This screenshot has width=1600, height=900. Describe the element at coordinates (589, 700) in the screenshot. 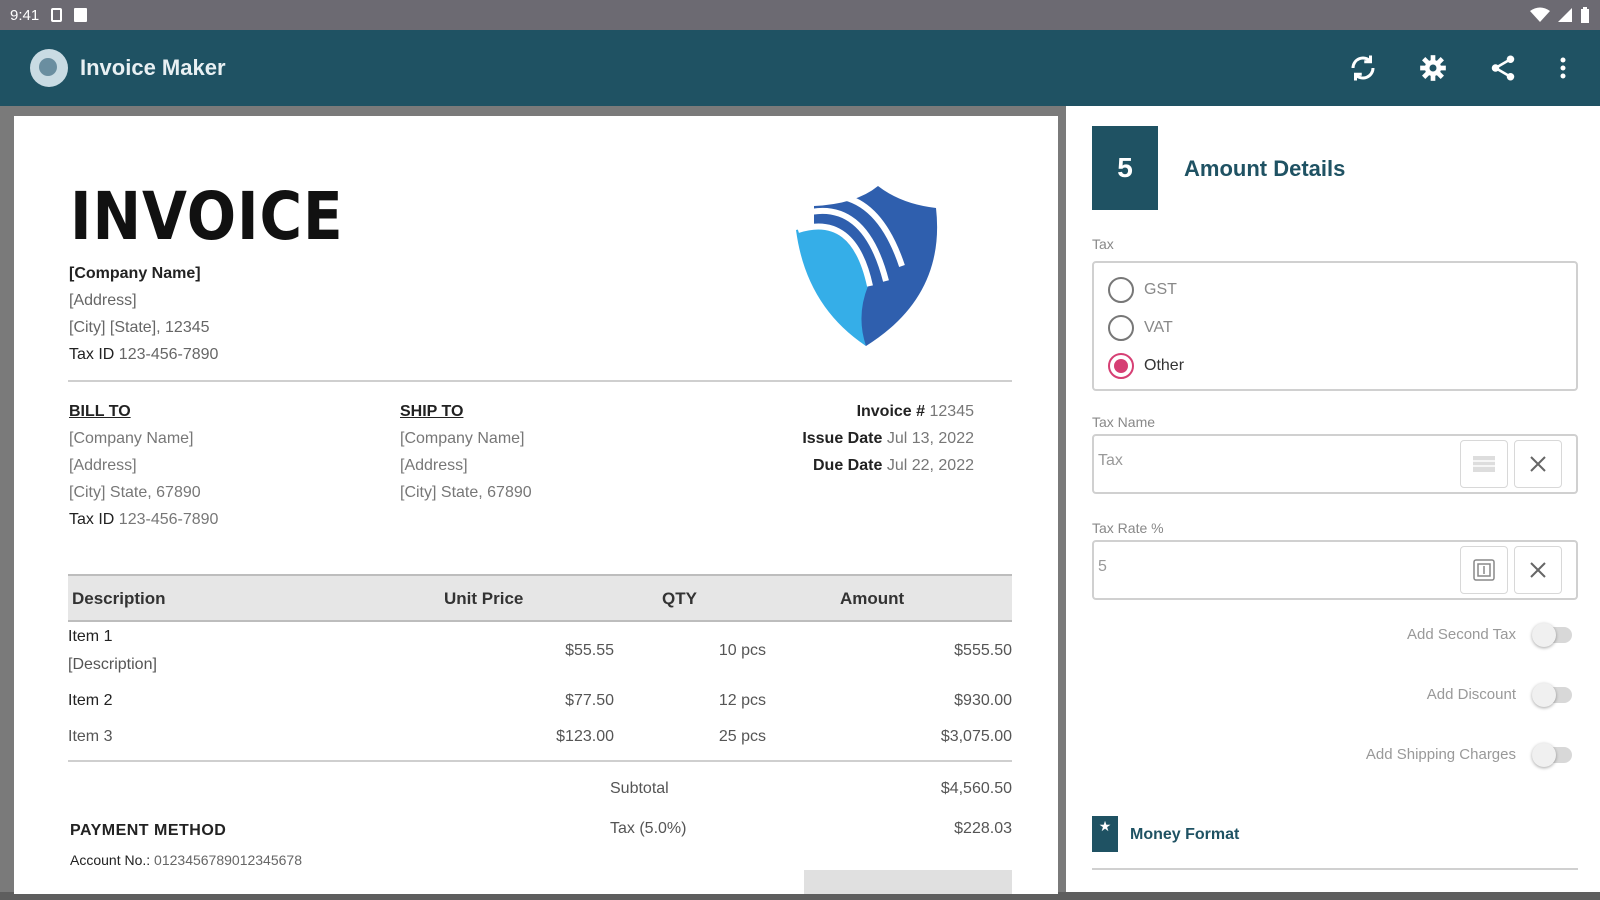

I see `table-row-unit-price: $77.50` at that location.